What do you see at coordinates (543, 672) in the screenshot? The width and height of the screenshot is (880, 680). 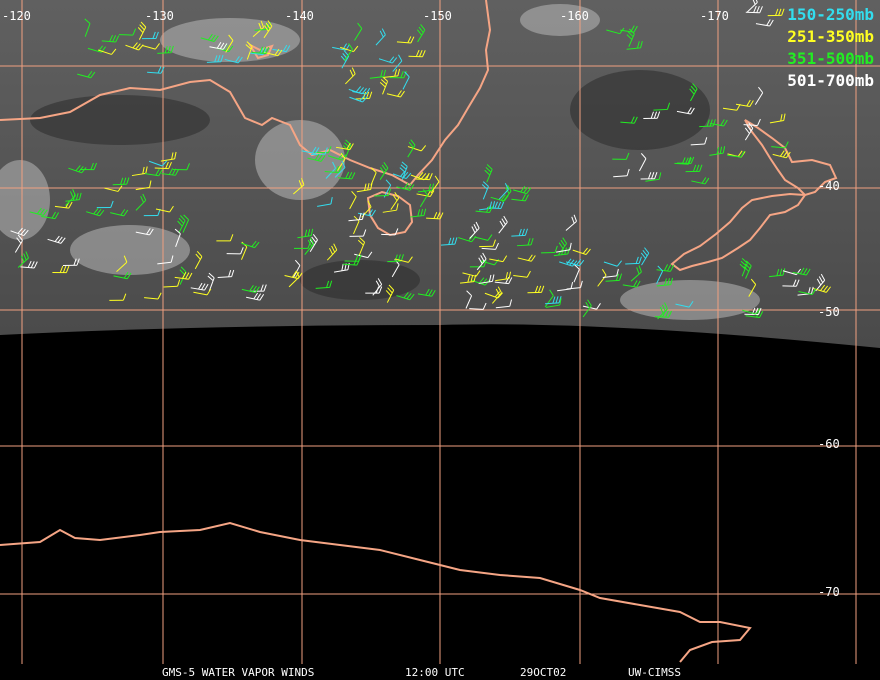 I see `image-date: 29OCT02` at bounding box center [543, 672].